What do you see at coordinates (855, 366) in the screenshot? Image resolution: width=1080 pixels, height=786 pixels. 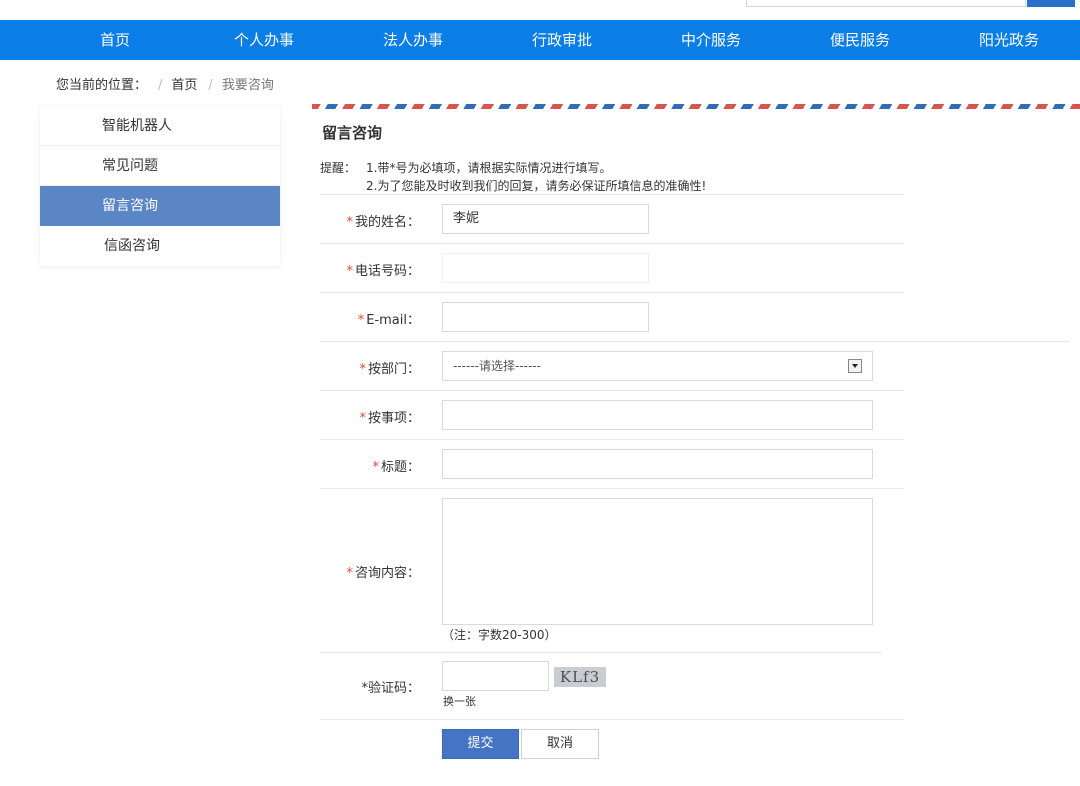 I see `dropdown-arrow-icon` at bounding box center [855, 366].